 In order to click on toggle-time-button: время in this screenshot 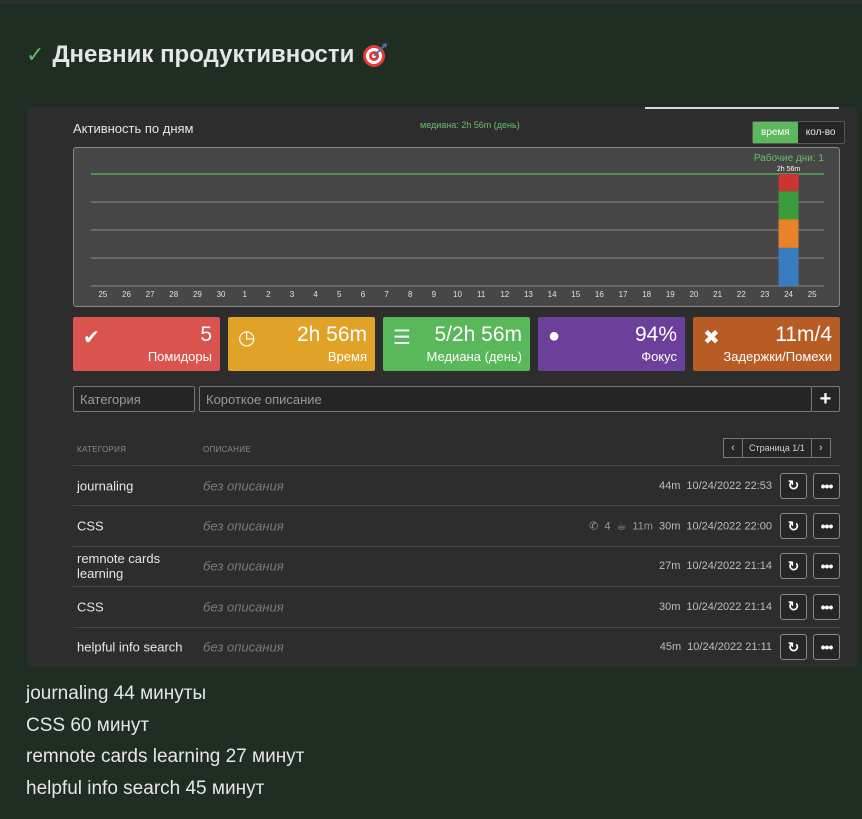, I will do `click(775, 132)`.